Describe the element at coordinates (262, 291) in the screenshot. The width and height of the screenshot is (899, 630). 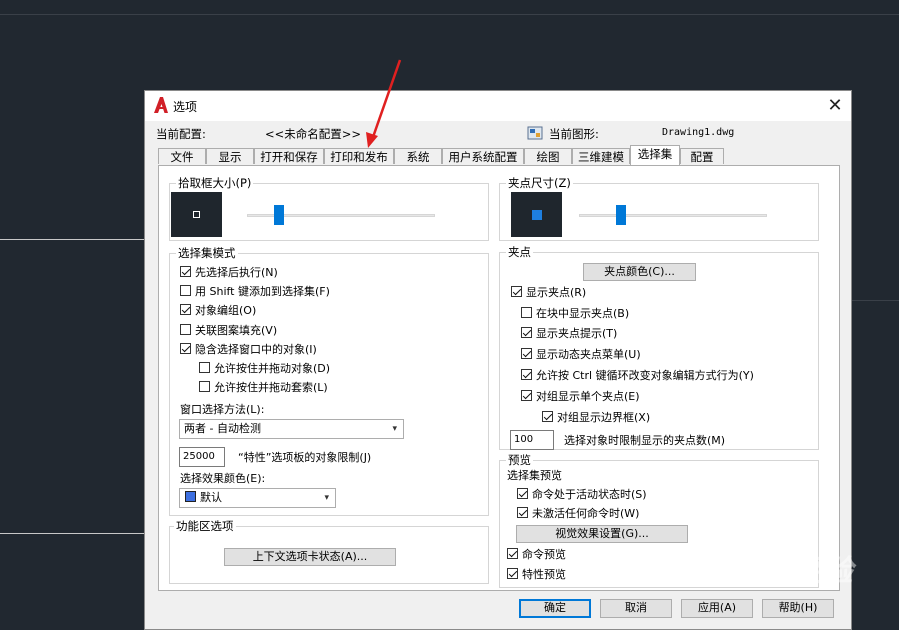
I see `checkbox-label: 用 Shift 键添加到选择集(F)` at that location.